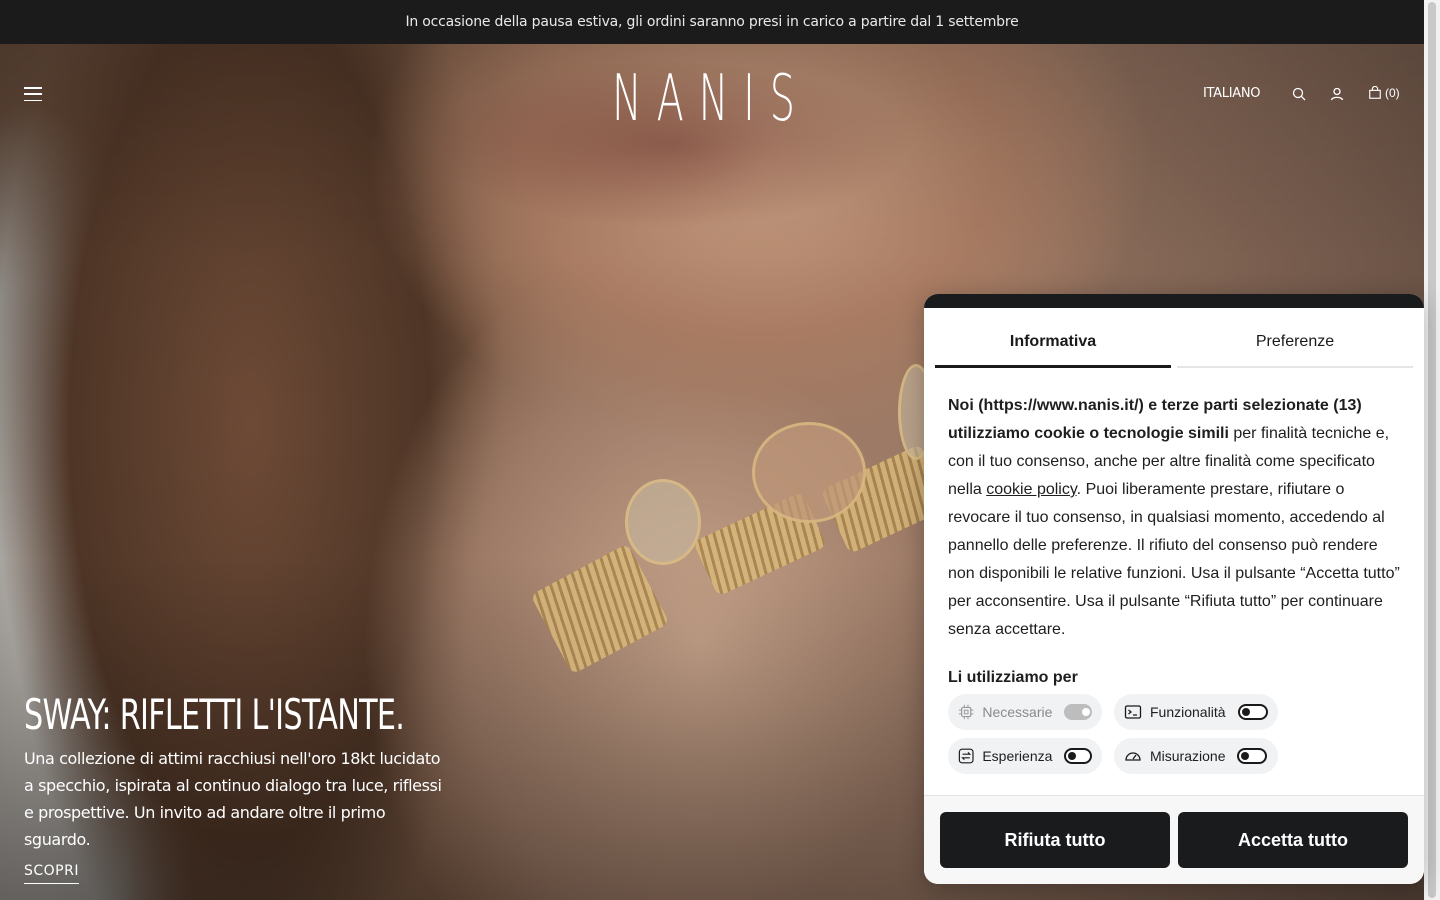 The width and height of the screenshot is (1440, 900). I want to click on purpose-misurazione: Misurazione, so click(1196, 756).